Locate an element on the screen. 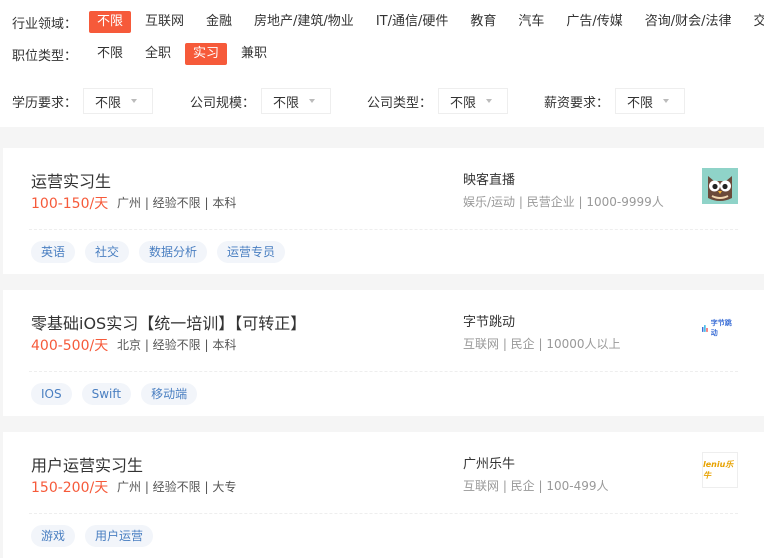 The image size is (764, 558). job-tag: 用户运营 is located at coordinates (119, 536).